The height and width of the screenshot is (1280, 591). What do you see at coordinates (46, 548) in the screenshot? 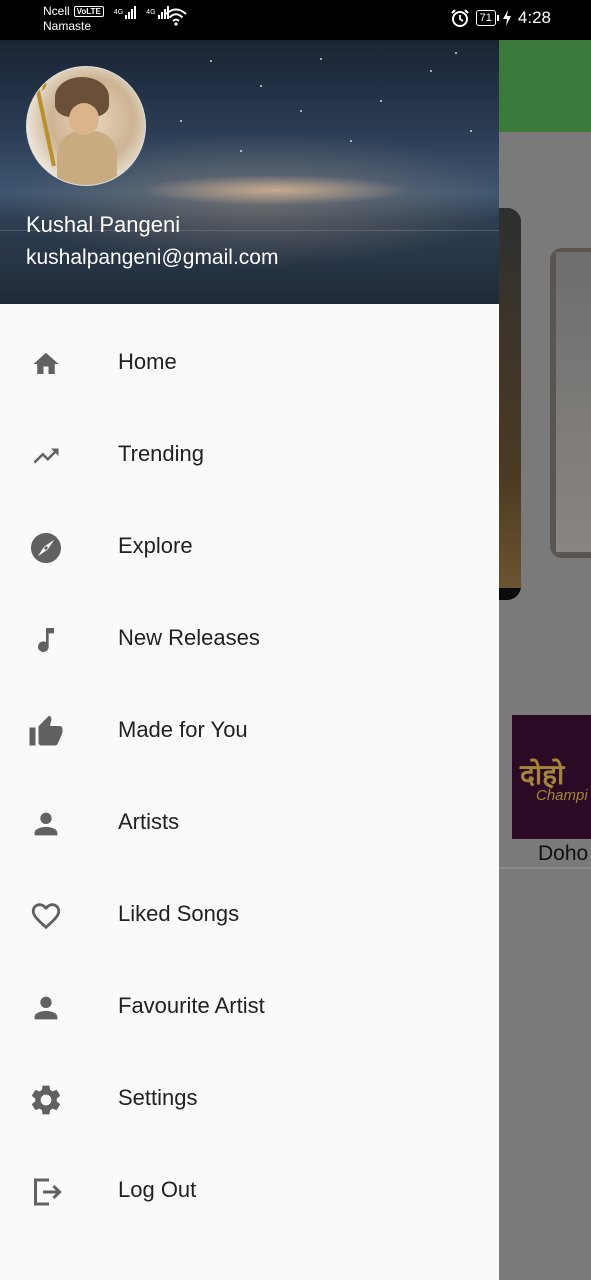
I see `explore-icon` at bounding box center [46, 548].